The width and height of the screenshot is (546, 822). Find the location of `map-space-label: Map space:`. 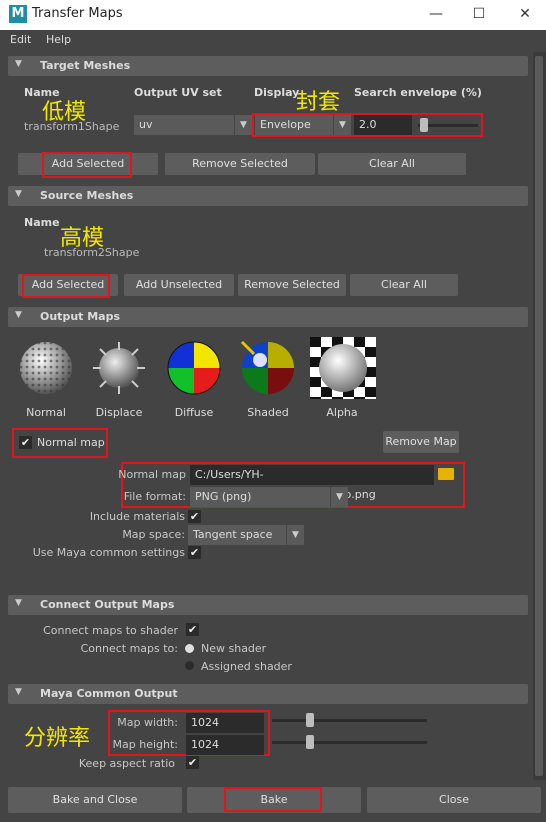

map-space-label: Map space: is located at coordinates (153, 534).